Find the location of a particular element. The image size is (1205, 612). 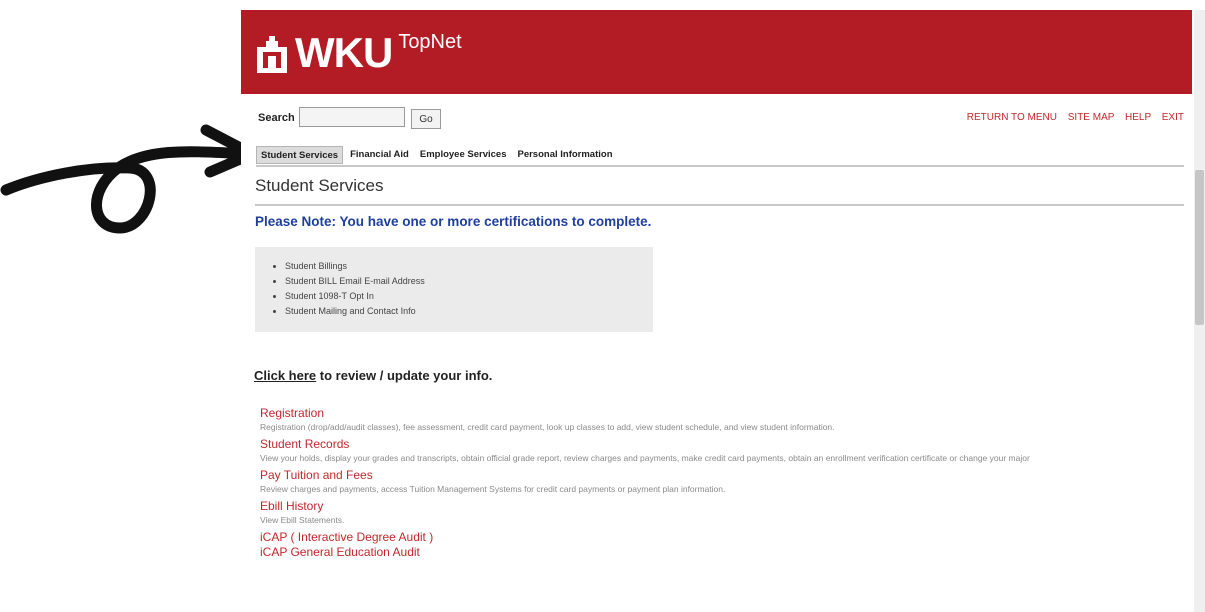

site-map-link: SITE MAP is located at coordinates (1091, 117).